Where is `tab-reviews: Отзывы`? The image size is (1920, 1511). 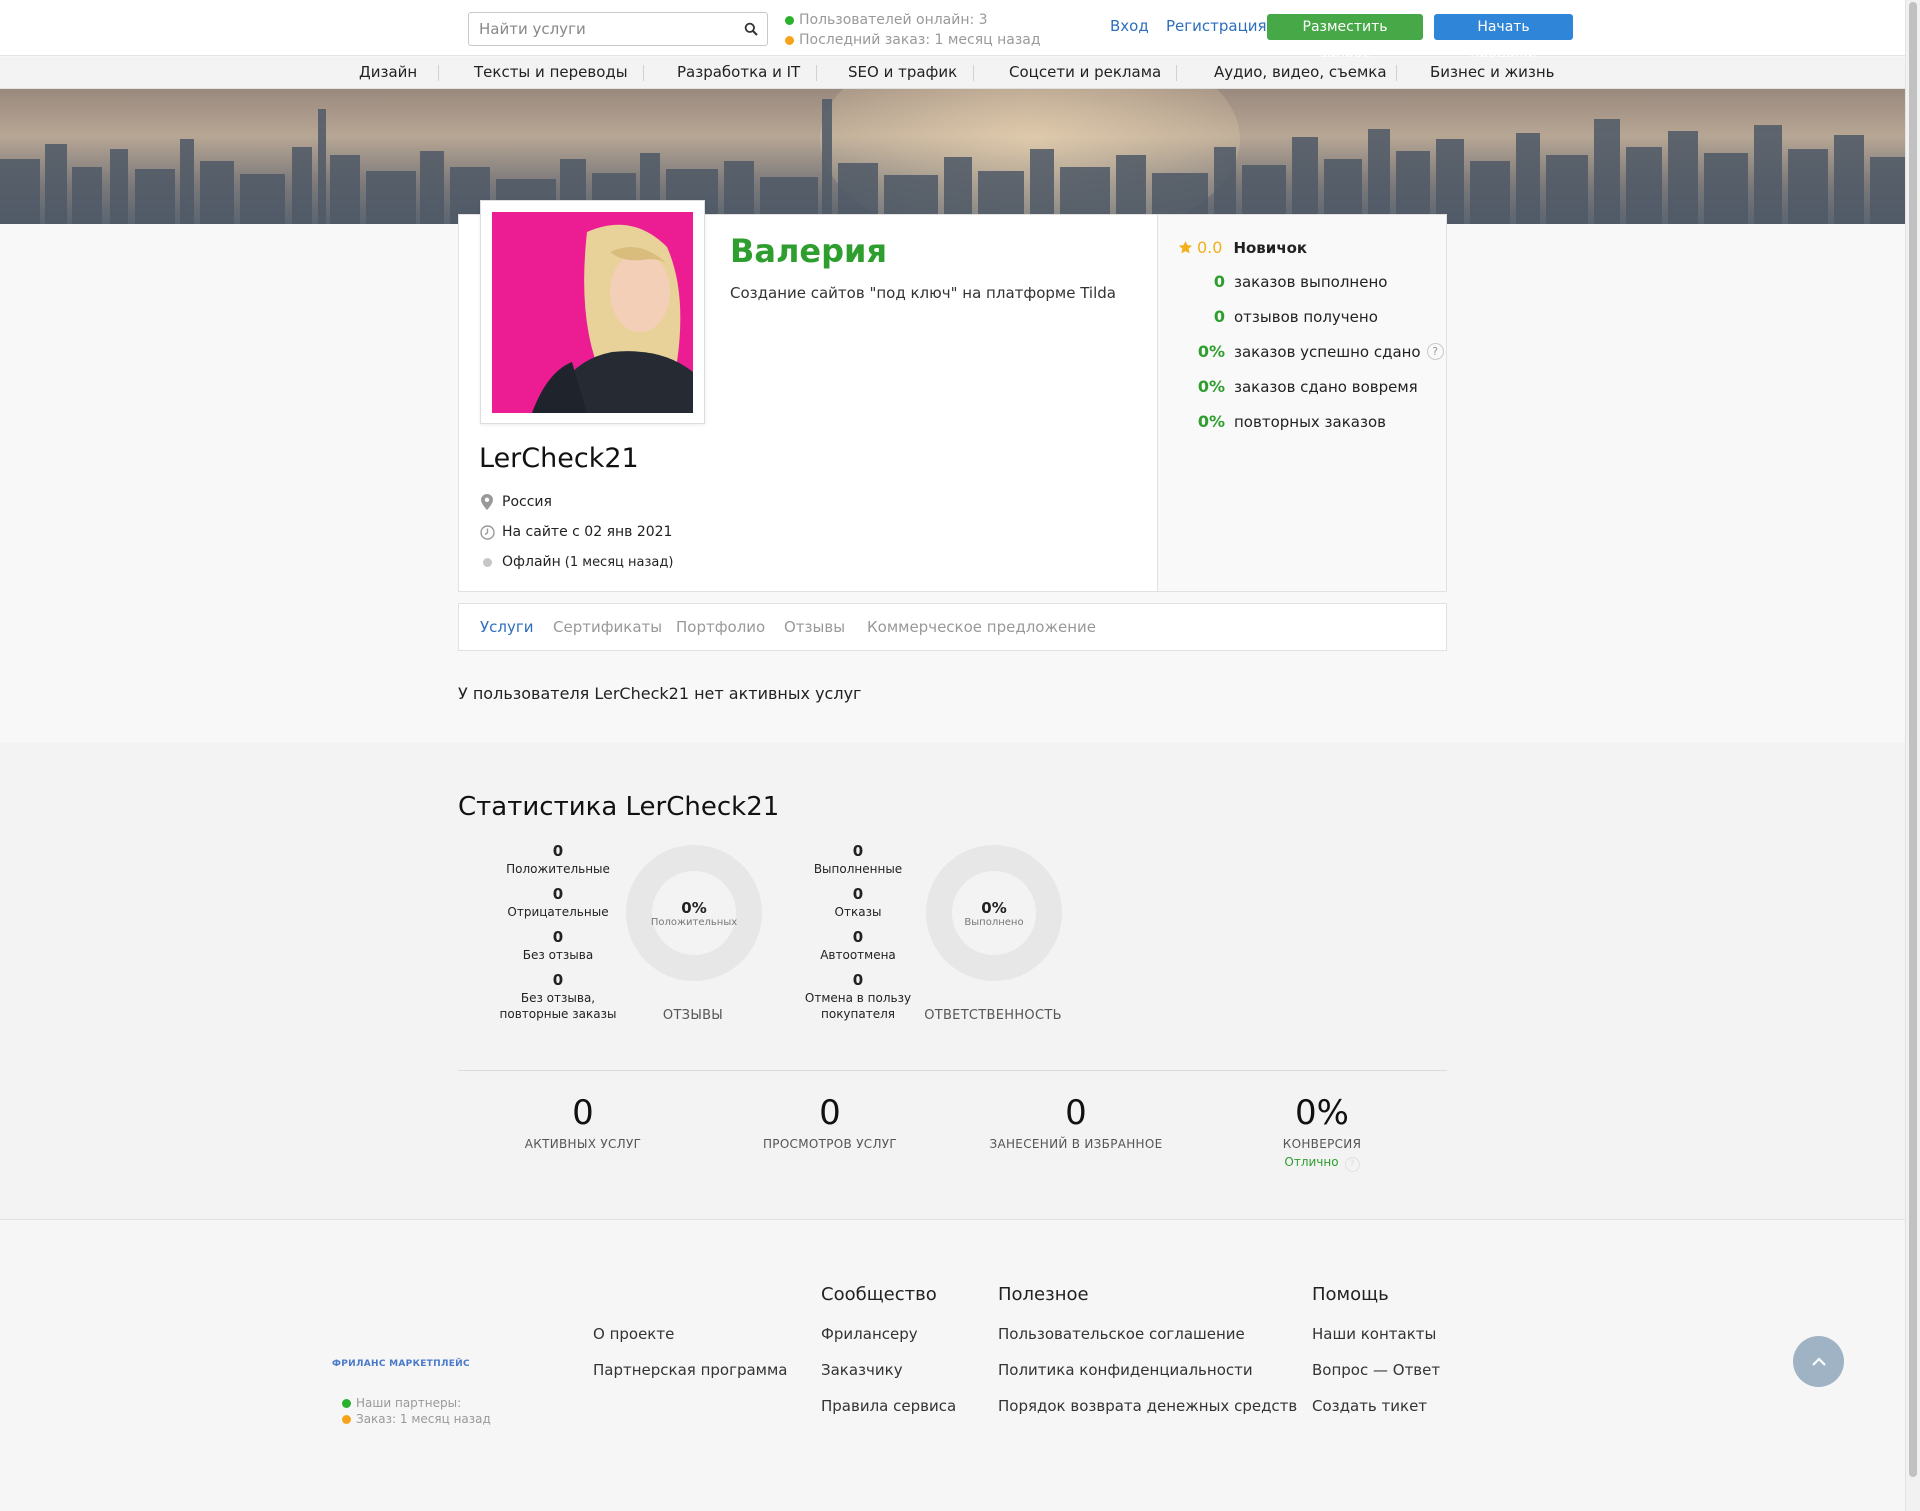 tab-reviews: Отзывы is located at coordinates (814, 627).